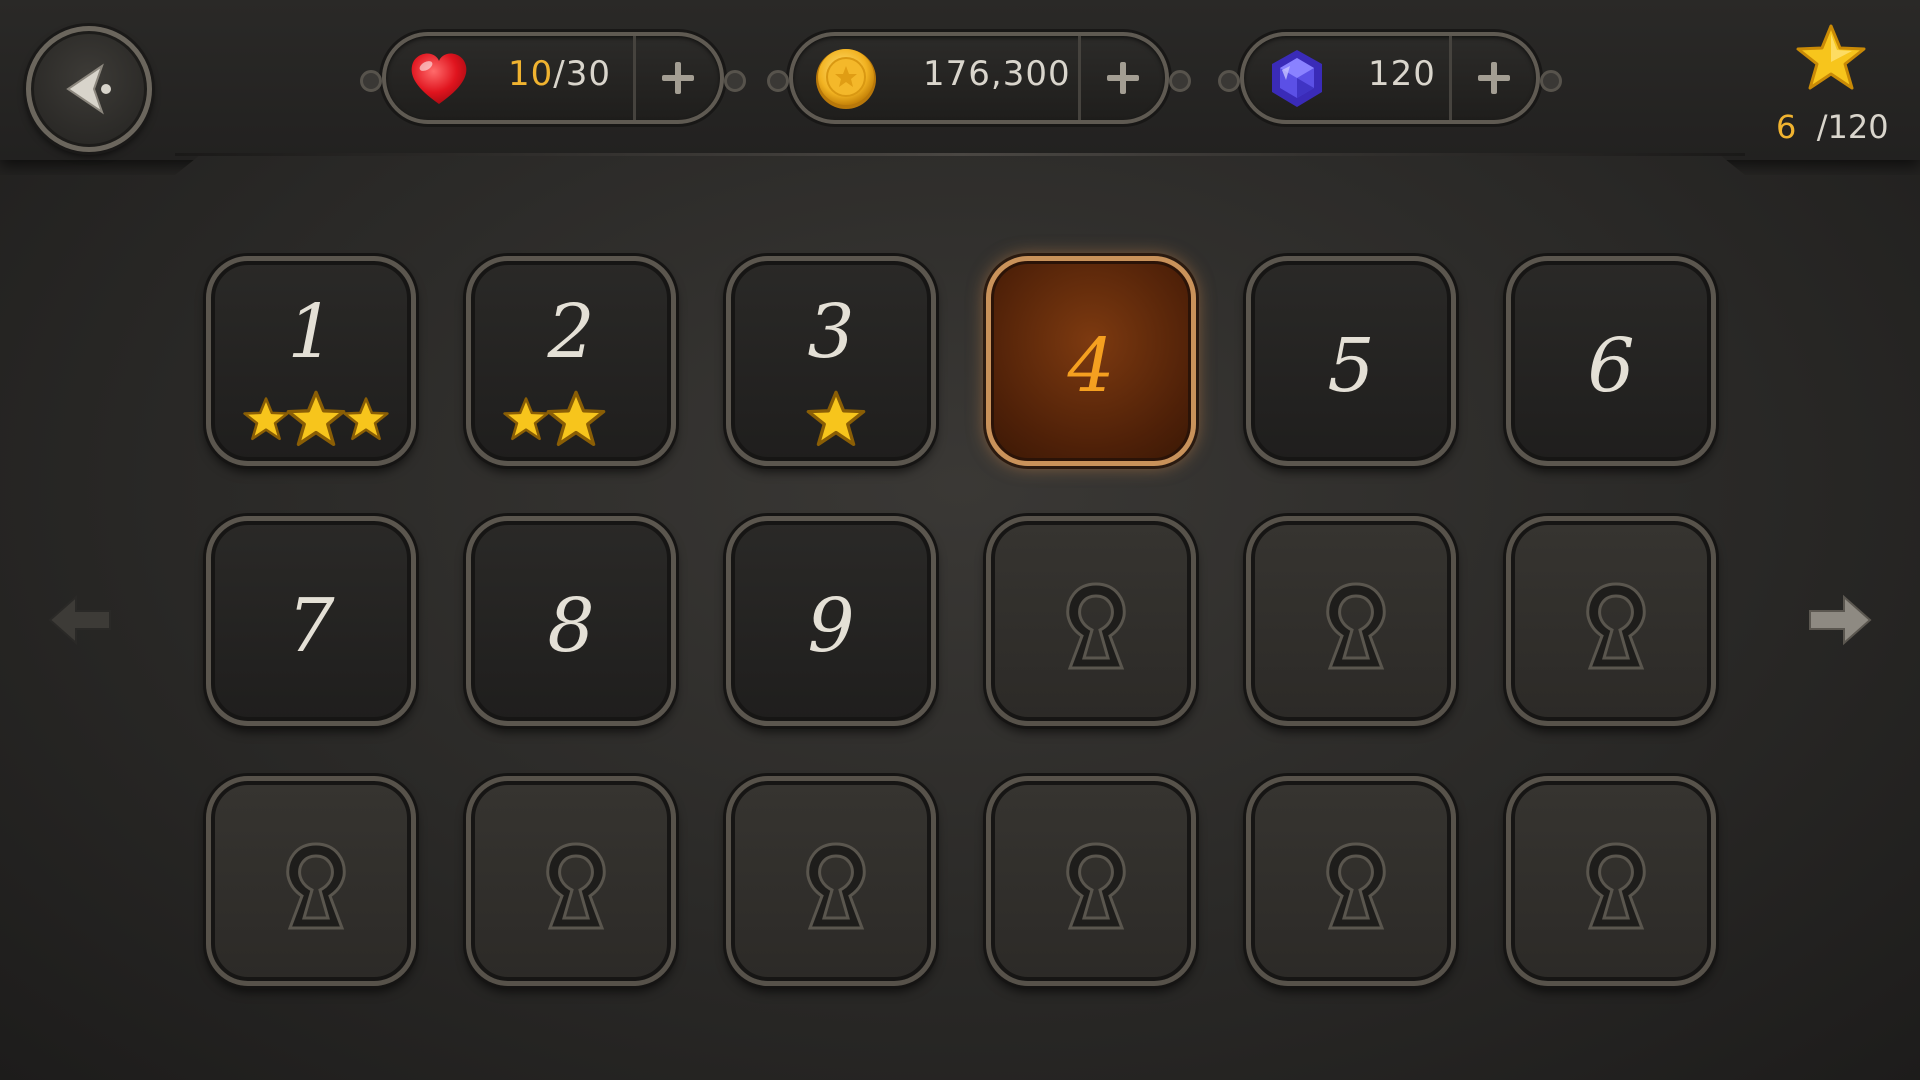  I want to click on level-tile-8: 8, so click(571, 621).